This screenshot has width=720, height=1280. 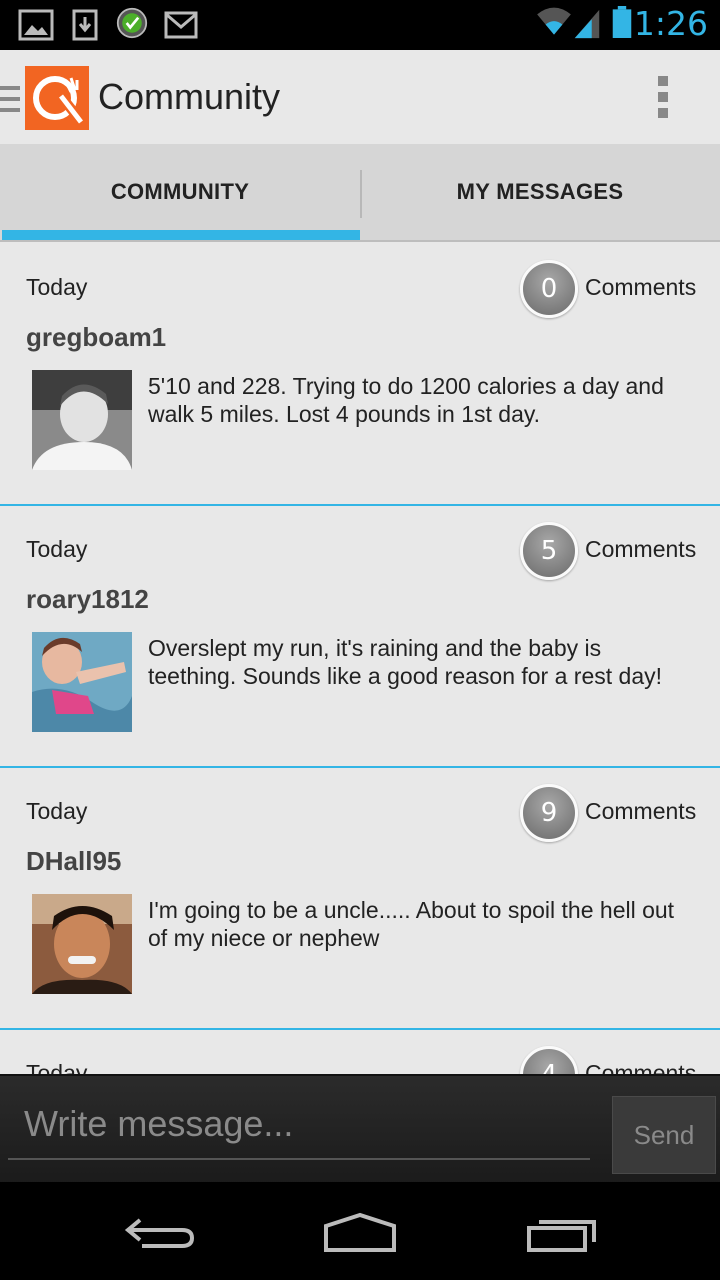 I want to click on comment-count-badge: 9, so click(x=549, y=813).